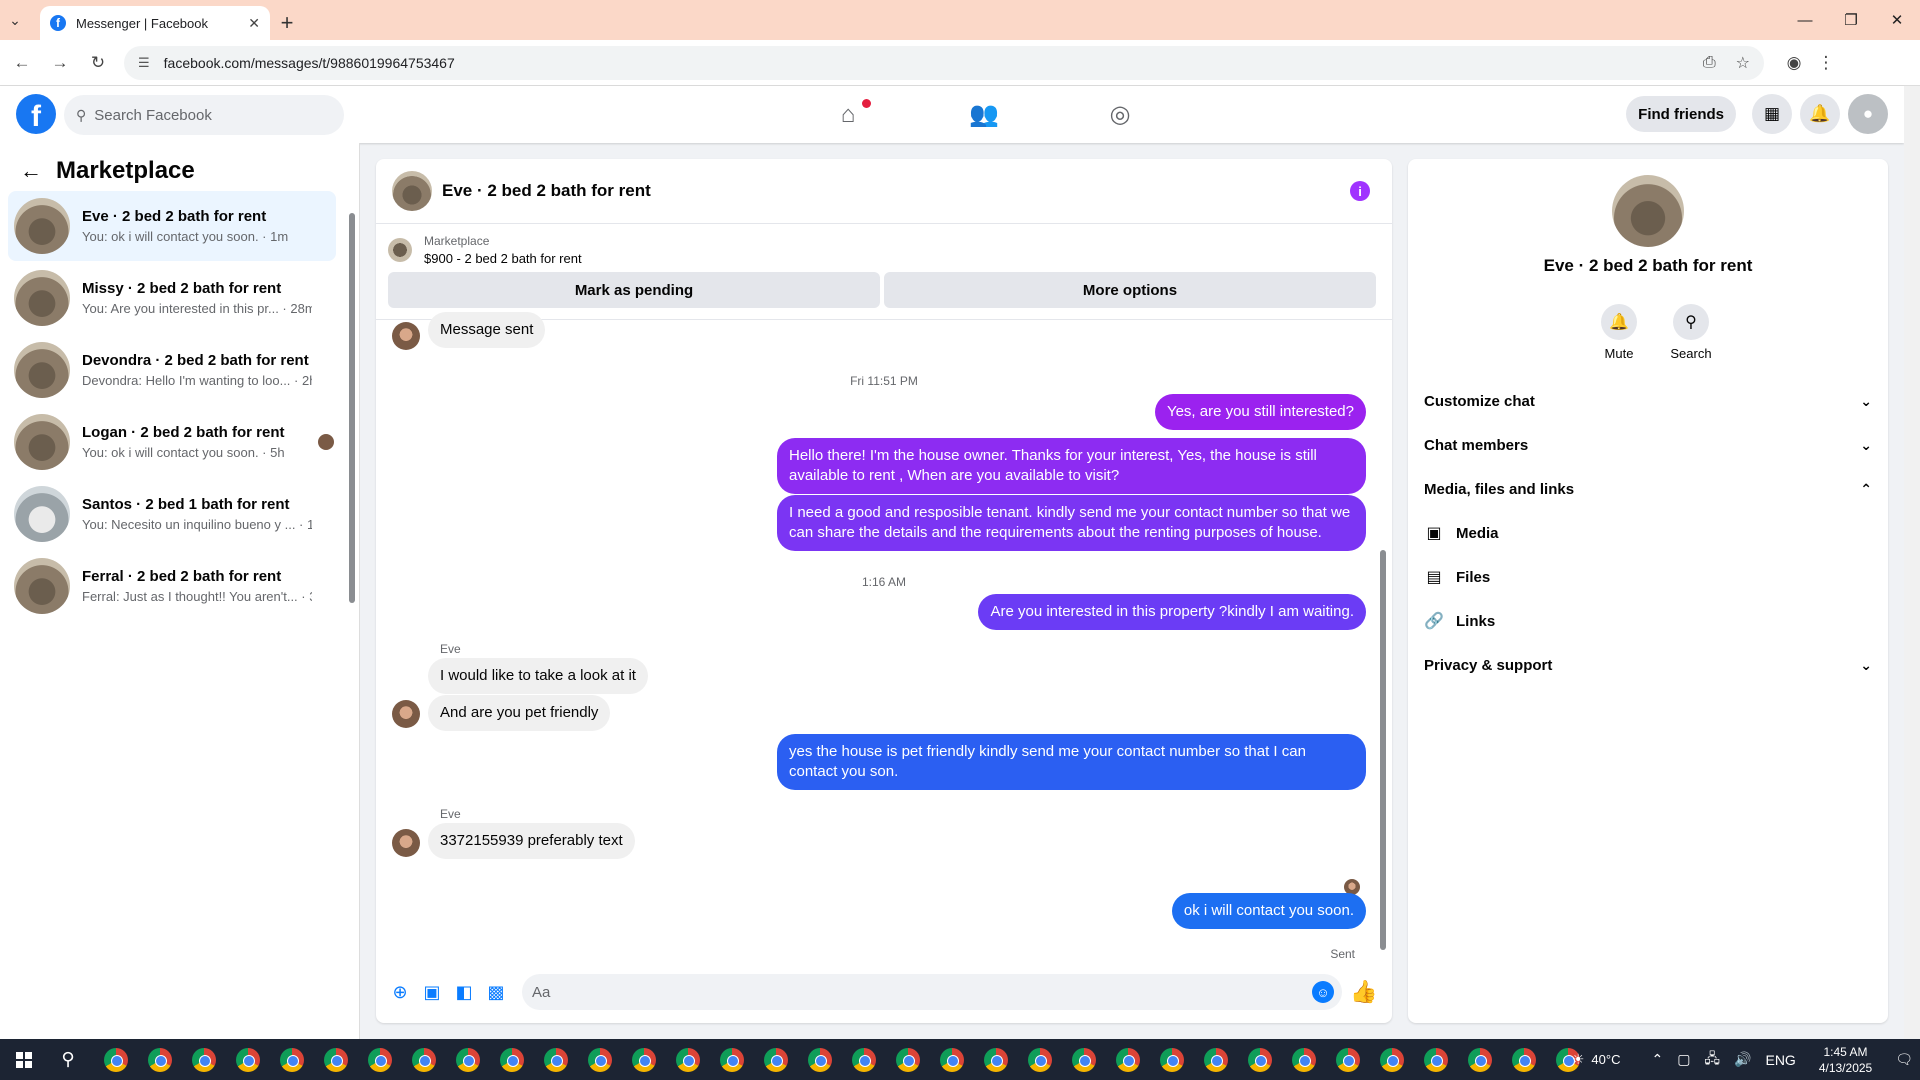 The height and width of the screenshot is (1080, 1920). I want to click on site-info-icon: ☰, so click(144, 63).